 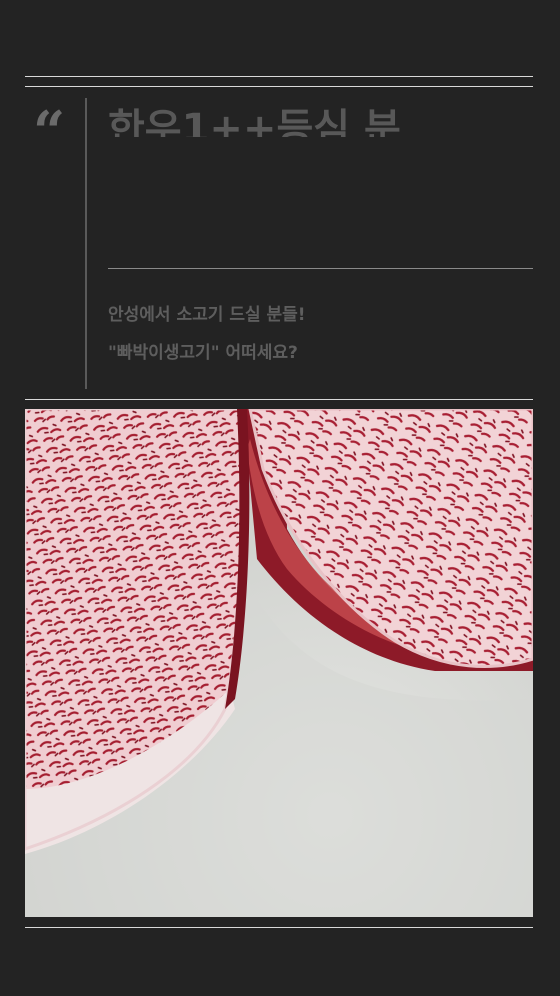 I want to click on title-text: 한우1++등심 분, so click(x=254, y=121).